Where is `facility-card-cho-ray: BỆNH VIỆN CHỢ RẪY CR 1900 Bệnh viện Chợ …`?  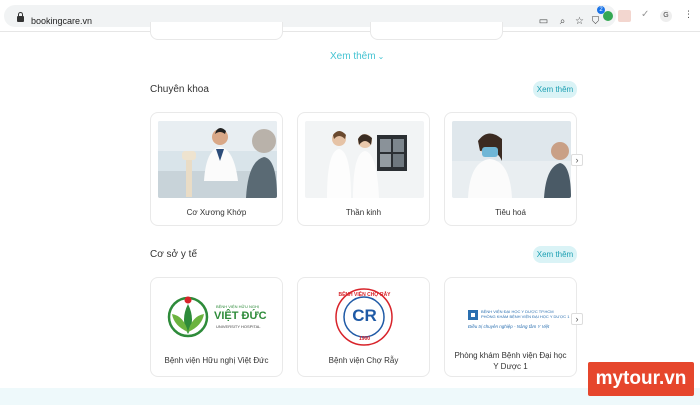 facility-card-cho-ray: BỆNH VIỆN CHỢ RẪY CR 1900 Bệnh viện Chợ … is located at coordinates (363, 327).